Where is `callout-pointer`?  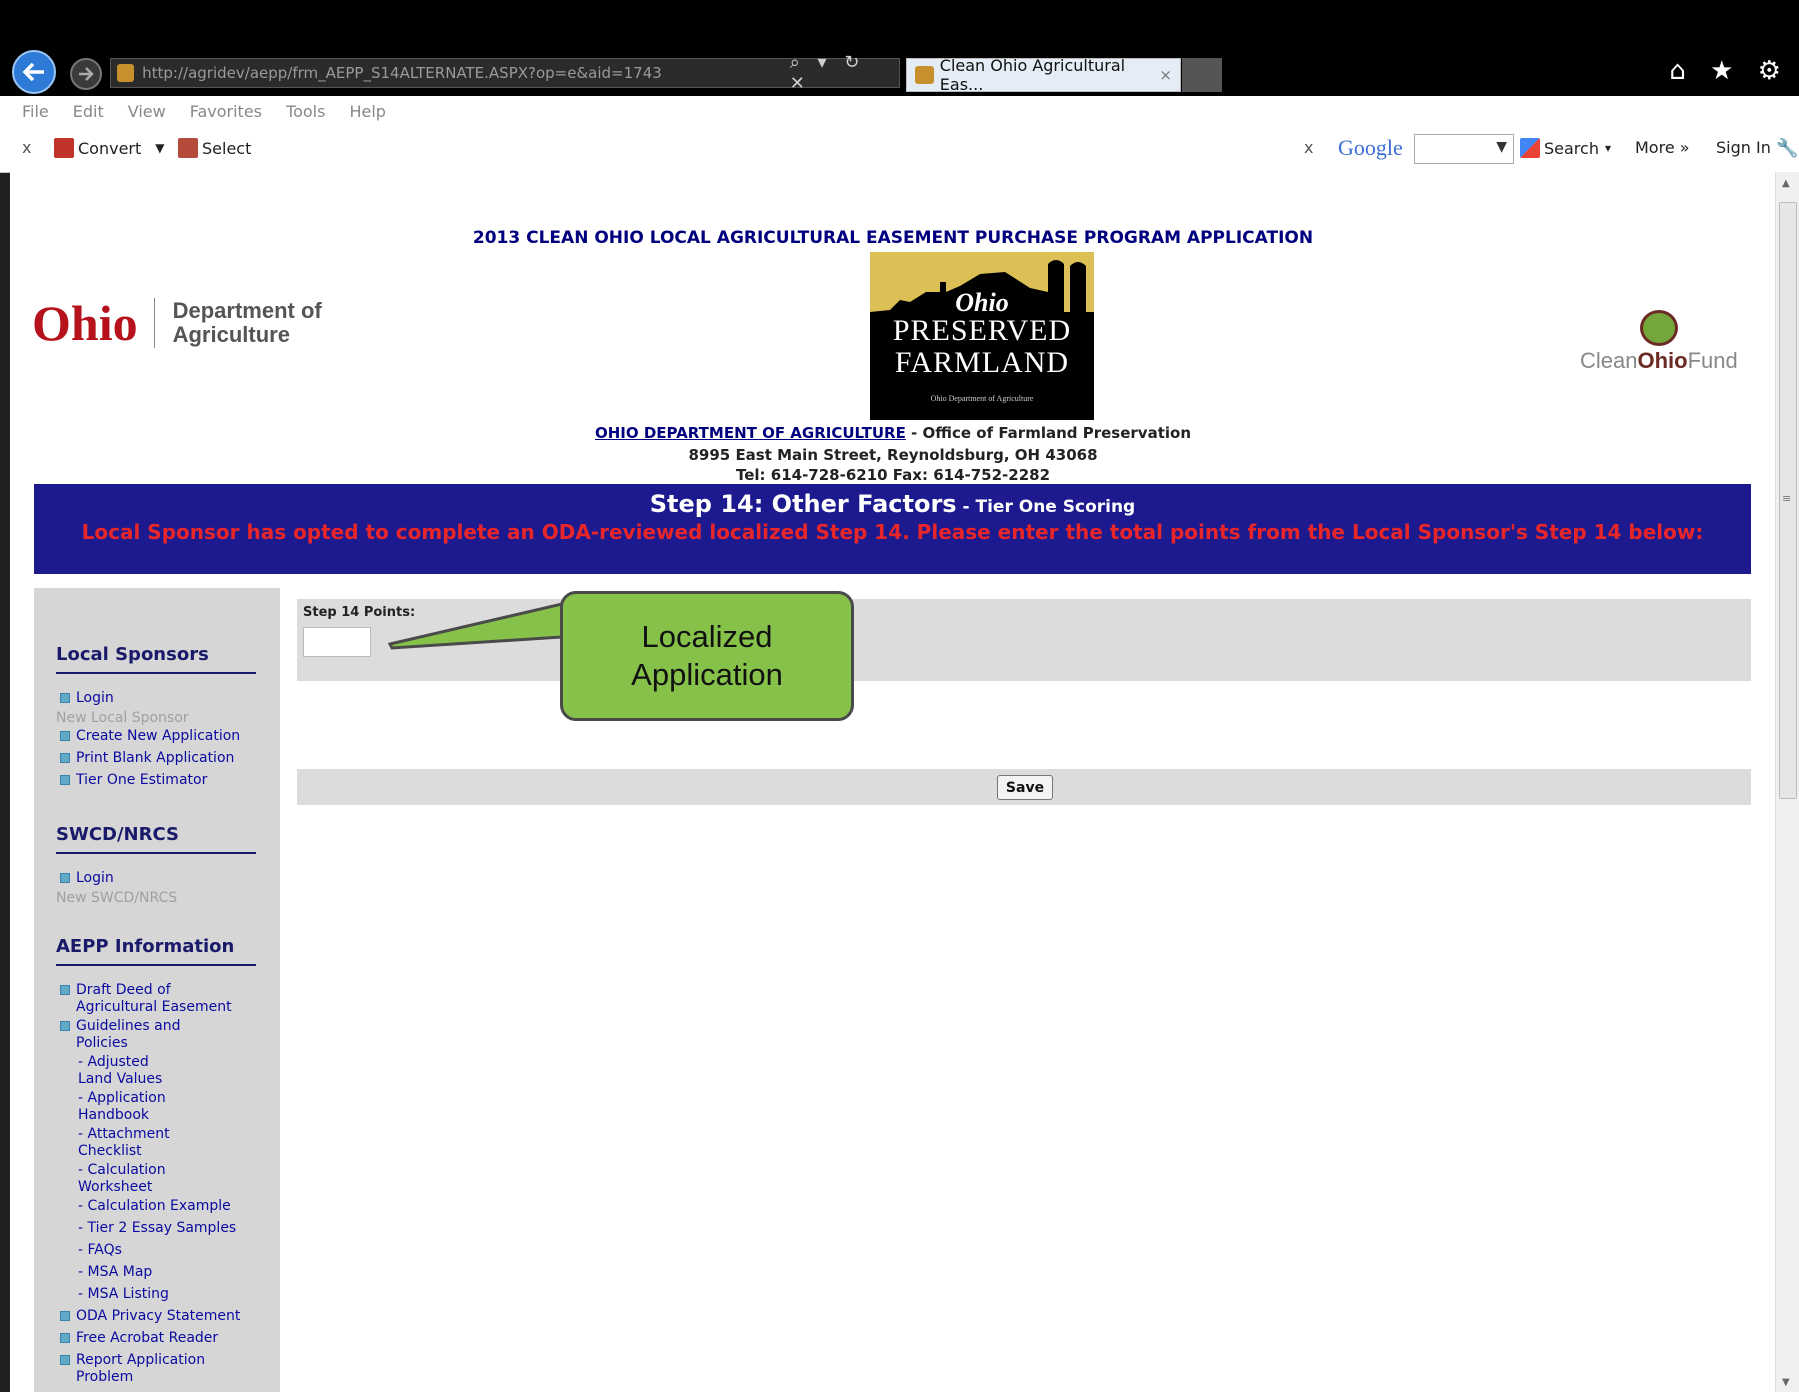 callout-pointer is located at coordinates (475, 626).